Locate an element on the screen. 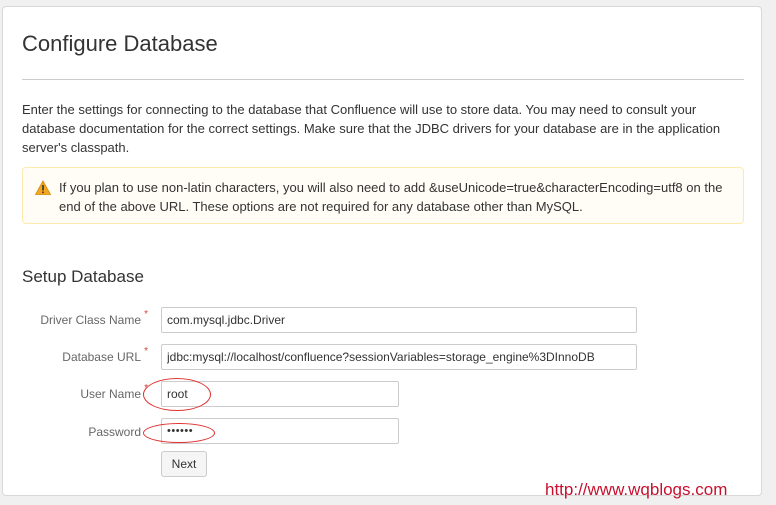  warning-triangle-icon is located at coordinates (43, 188).